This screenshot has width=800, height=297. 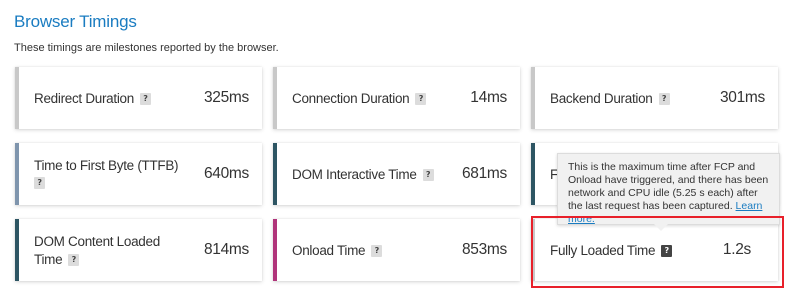 I want to click on card-label: Fully Loaded Time, so click(x=603, y=250).